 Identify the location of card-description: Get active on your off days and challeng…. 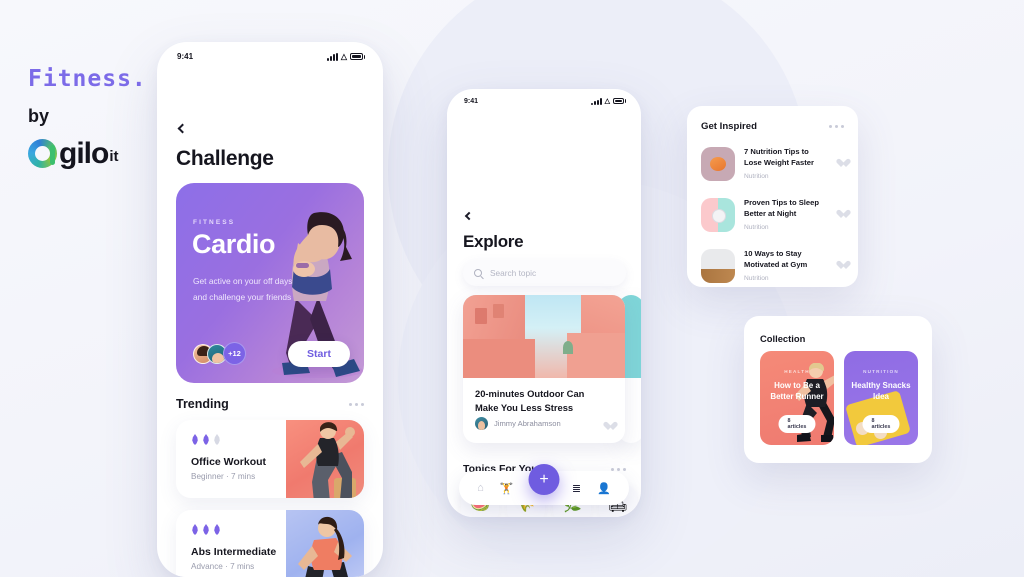
(243, 289).